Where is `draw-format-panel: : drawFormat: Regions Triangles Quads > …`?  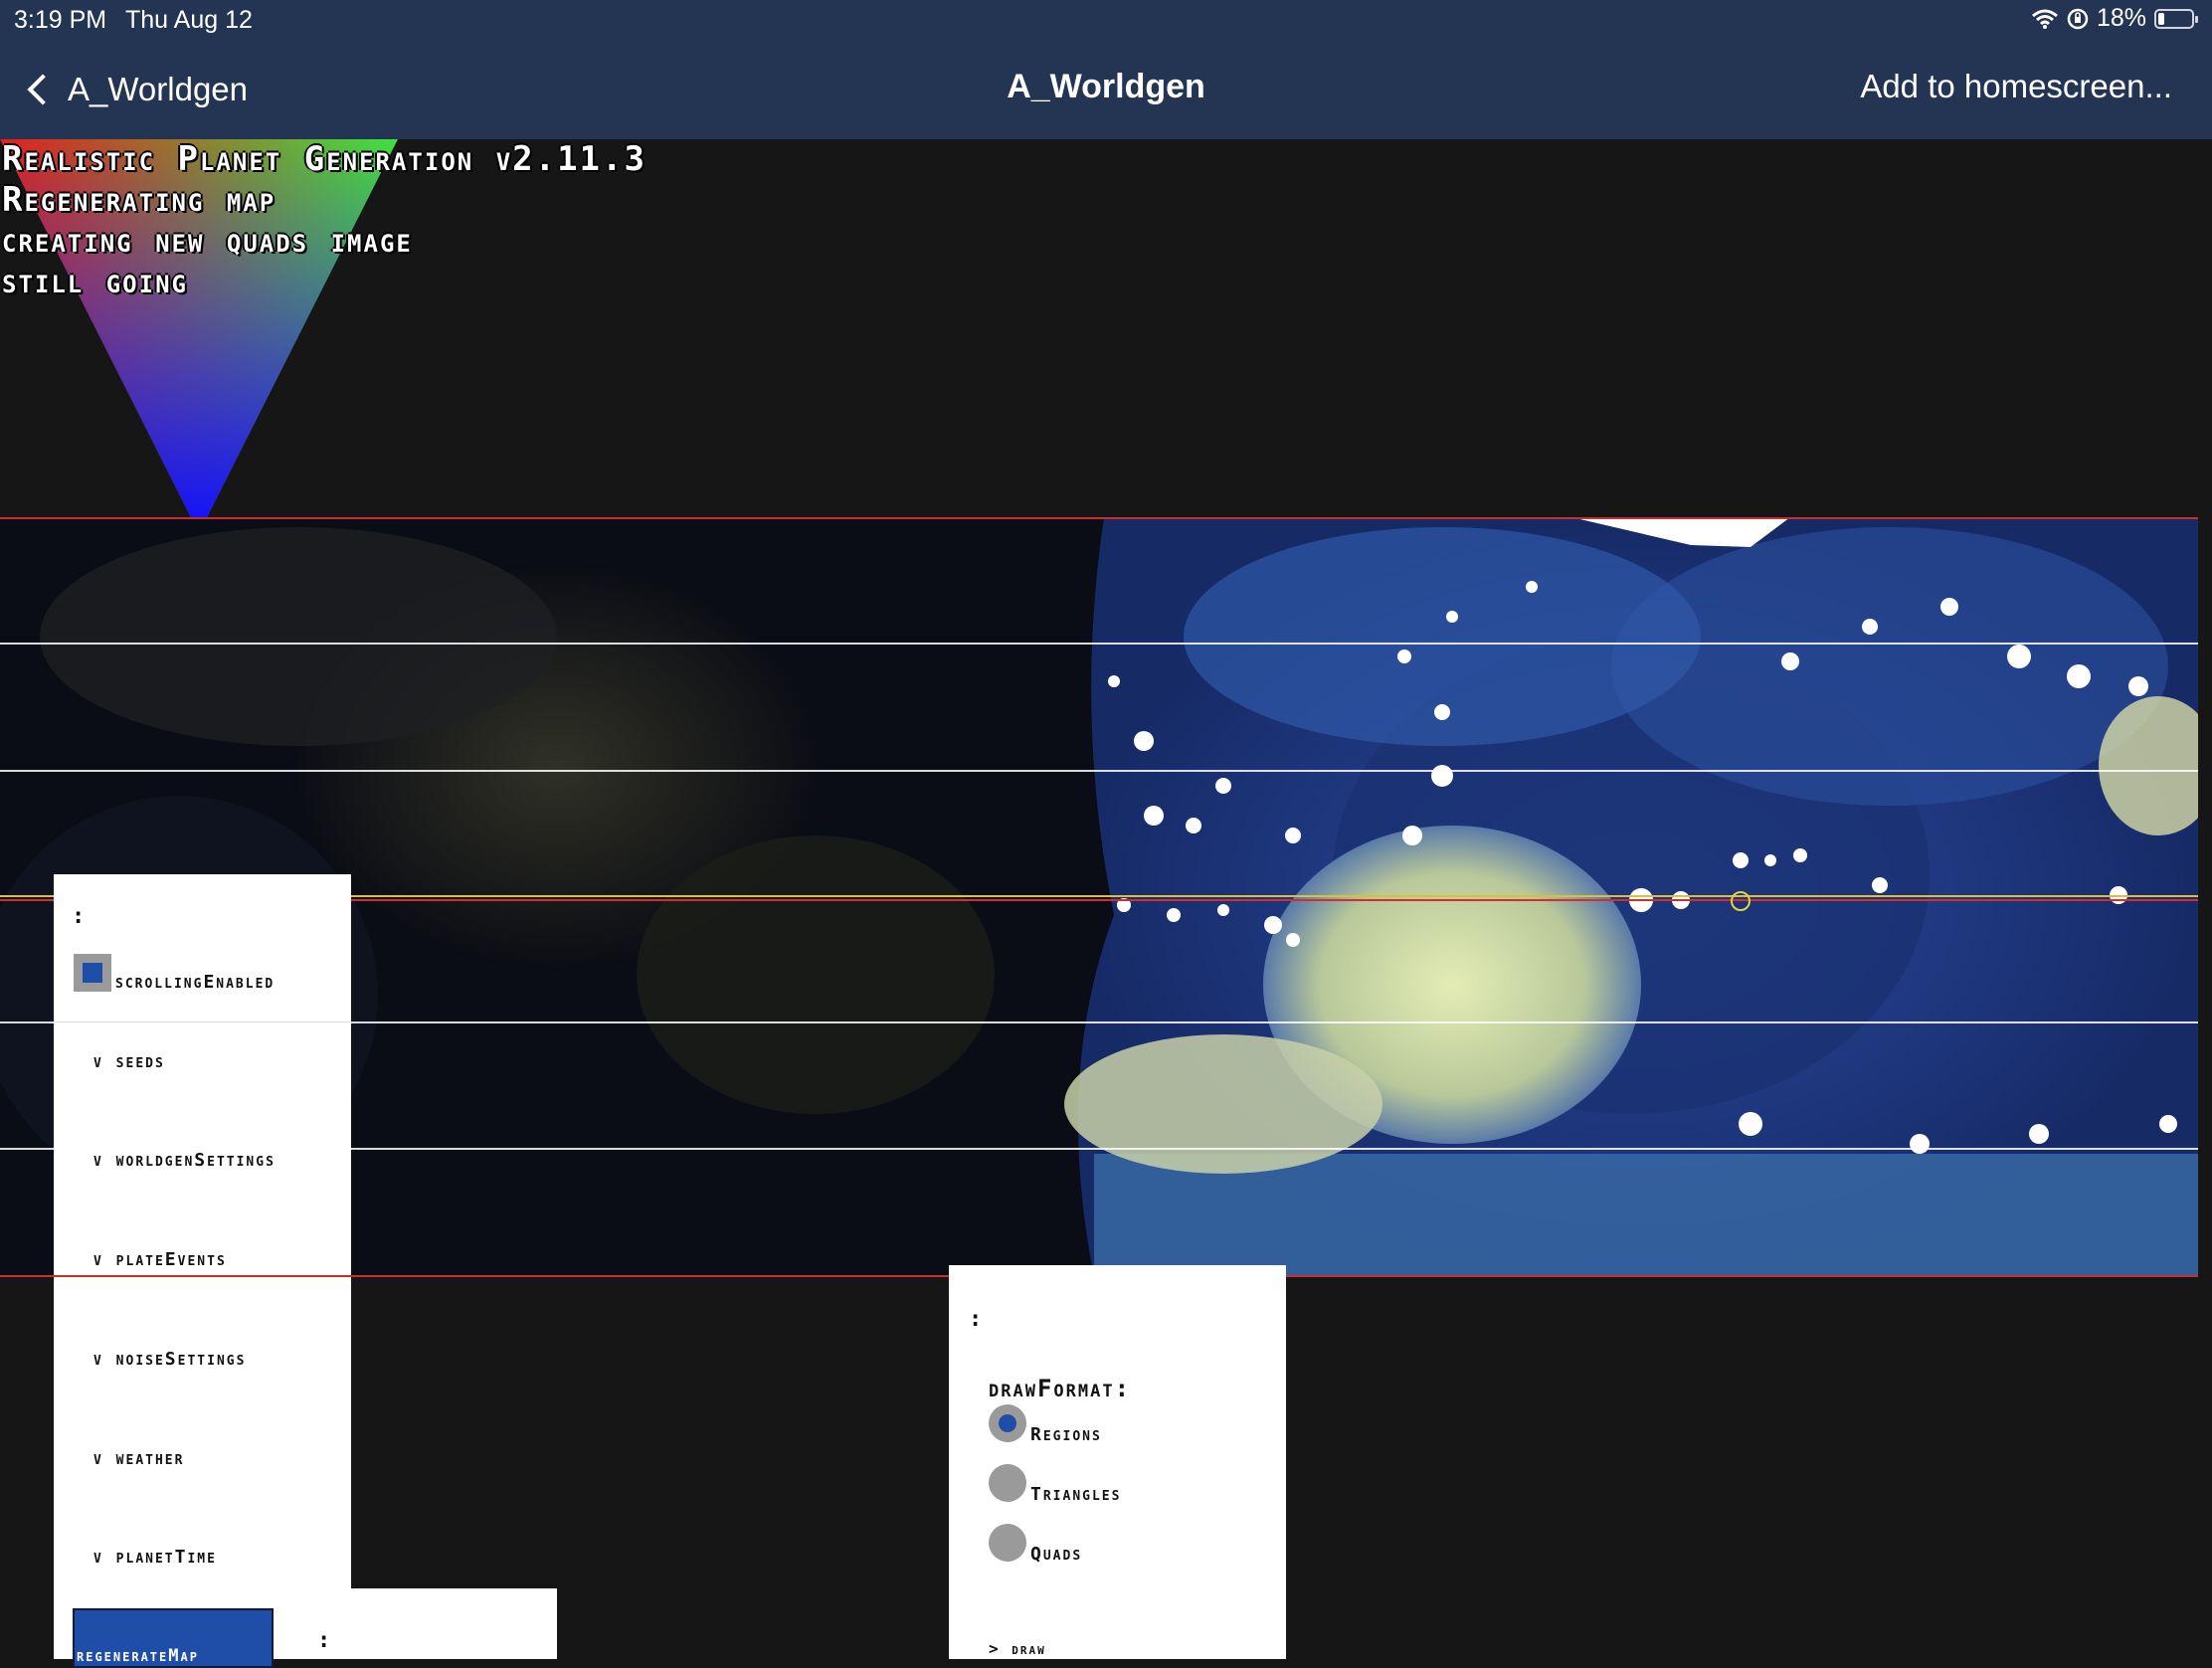 draw-format-panel: : drawFormat: Regions Triangles Quads > … is located at coordinates (1117, 1462).